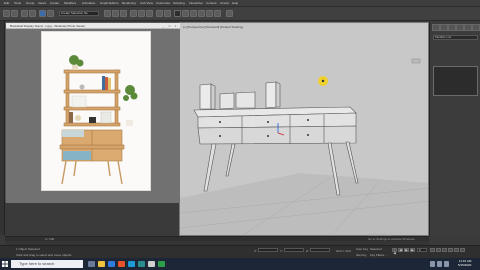  What do you see at coordinates (362, 249) in the screenshot?
I see `auto-key-button: Auto Key` at bounding box center [362, 249].